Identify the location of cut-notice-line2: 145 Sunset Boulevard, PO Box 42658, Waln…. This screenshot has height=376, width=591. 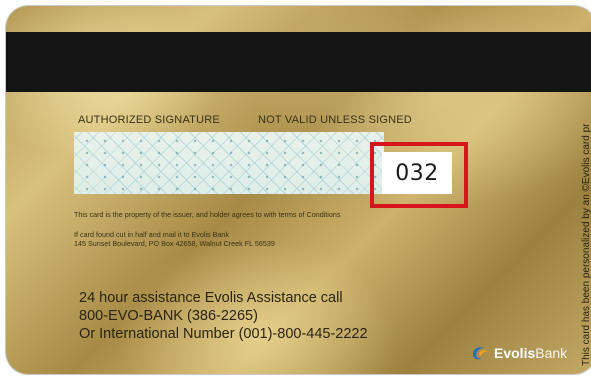
(174, 243).